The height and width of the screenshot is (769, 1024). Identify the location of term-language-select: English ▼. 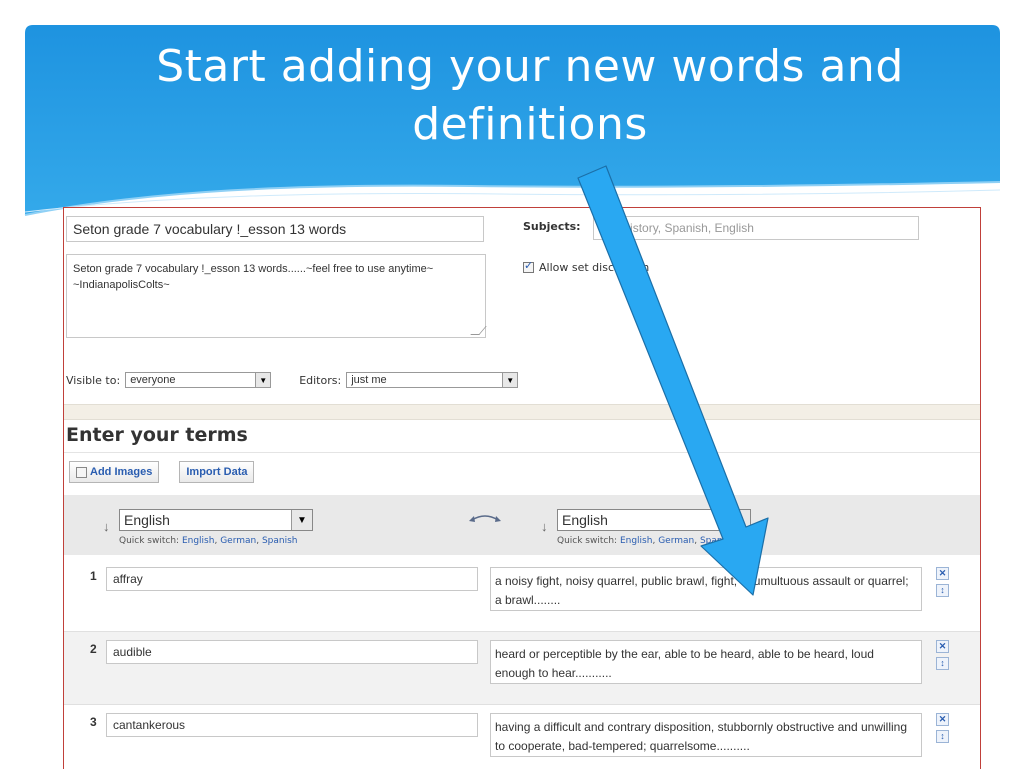
(216, 520).